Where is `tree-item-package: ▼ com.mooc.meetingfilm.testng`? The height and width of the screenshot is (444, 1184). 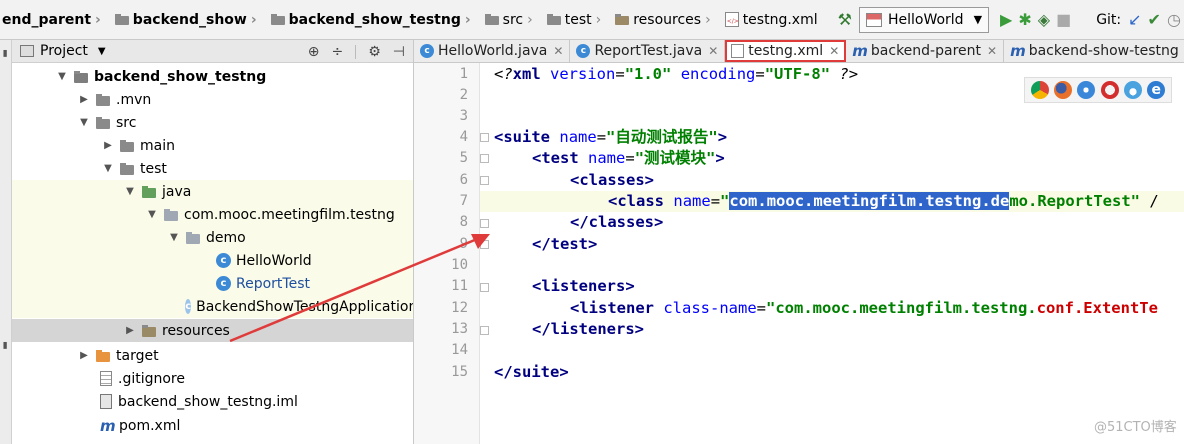 tree-item-package: ▼ com.mooc.meetingfilm.testng is located at coordinates (212, 214).